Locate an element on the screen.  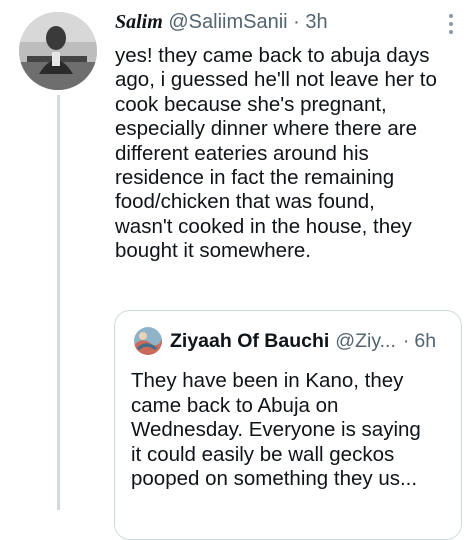
tweet-text-line: wasn't cooked in the house, they is located at coordinates (263, 226).